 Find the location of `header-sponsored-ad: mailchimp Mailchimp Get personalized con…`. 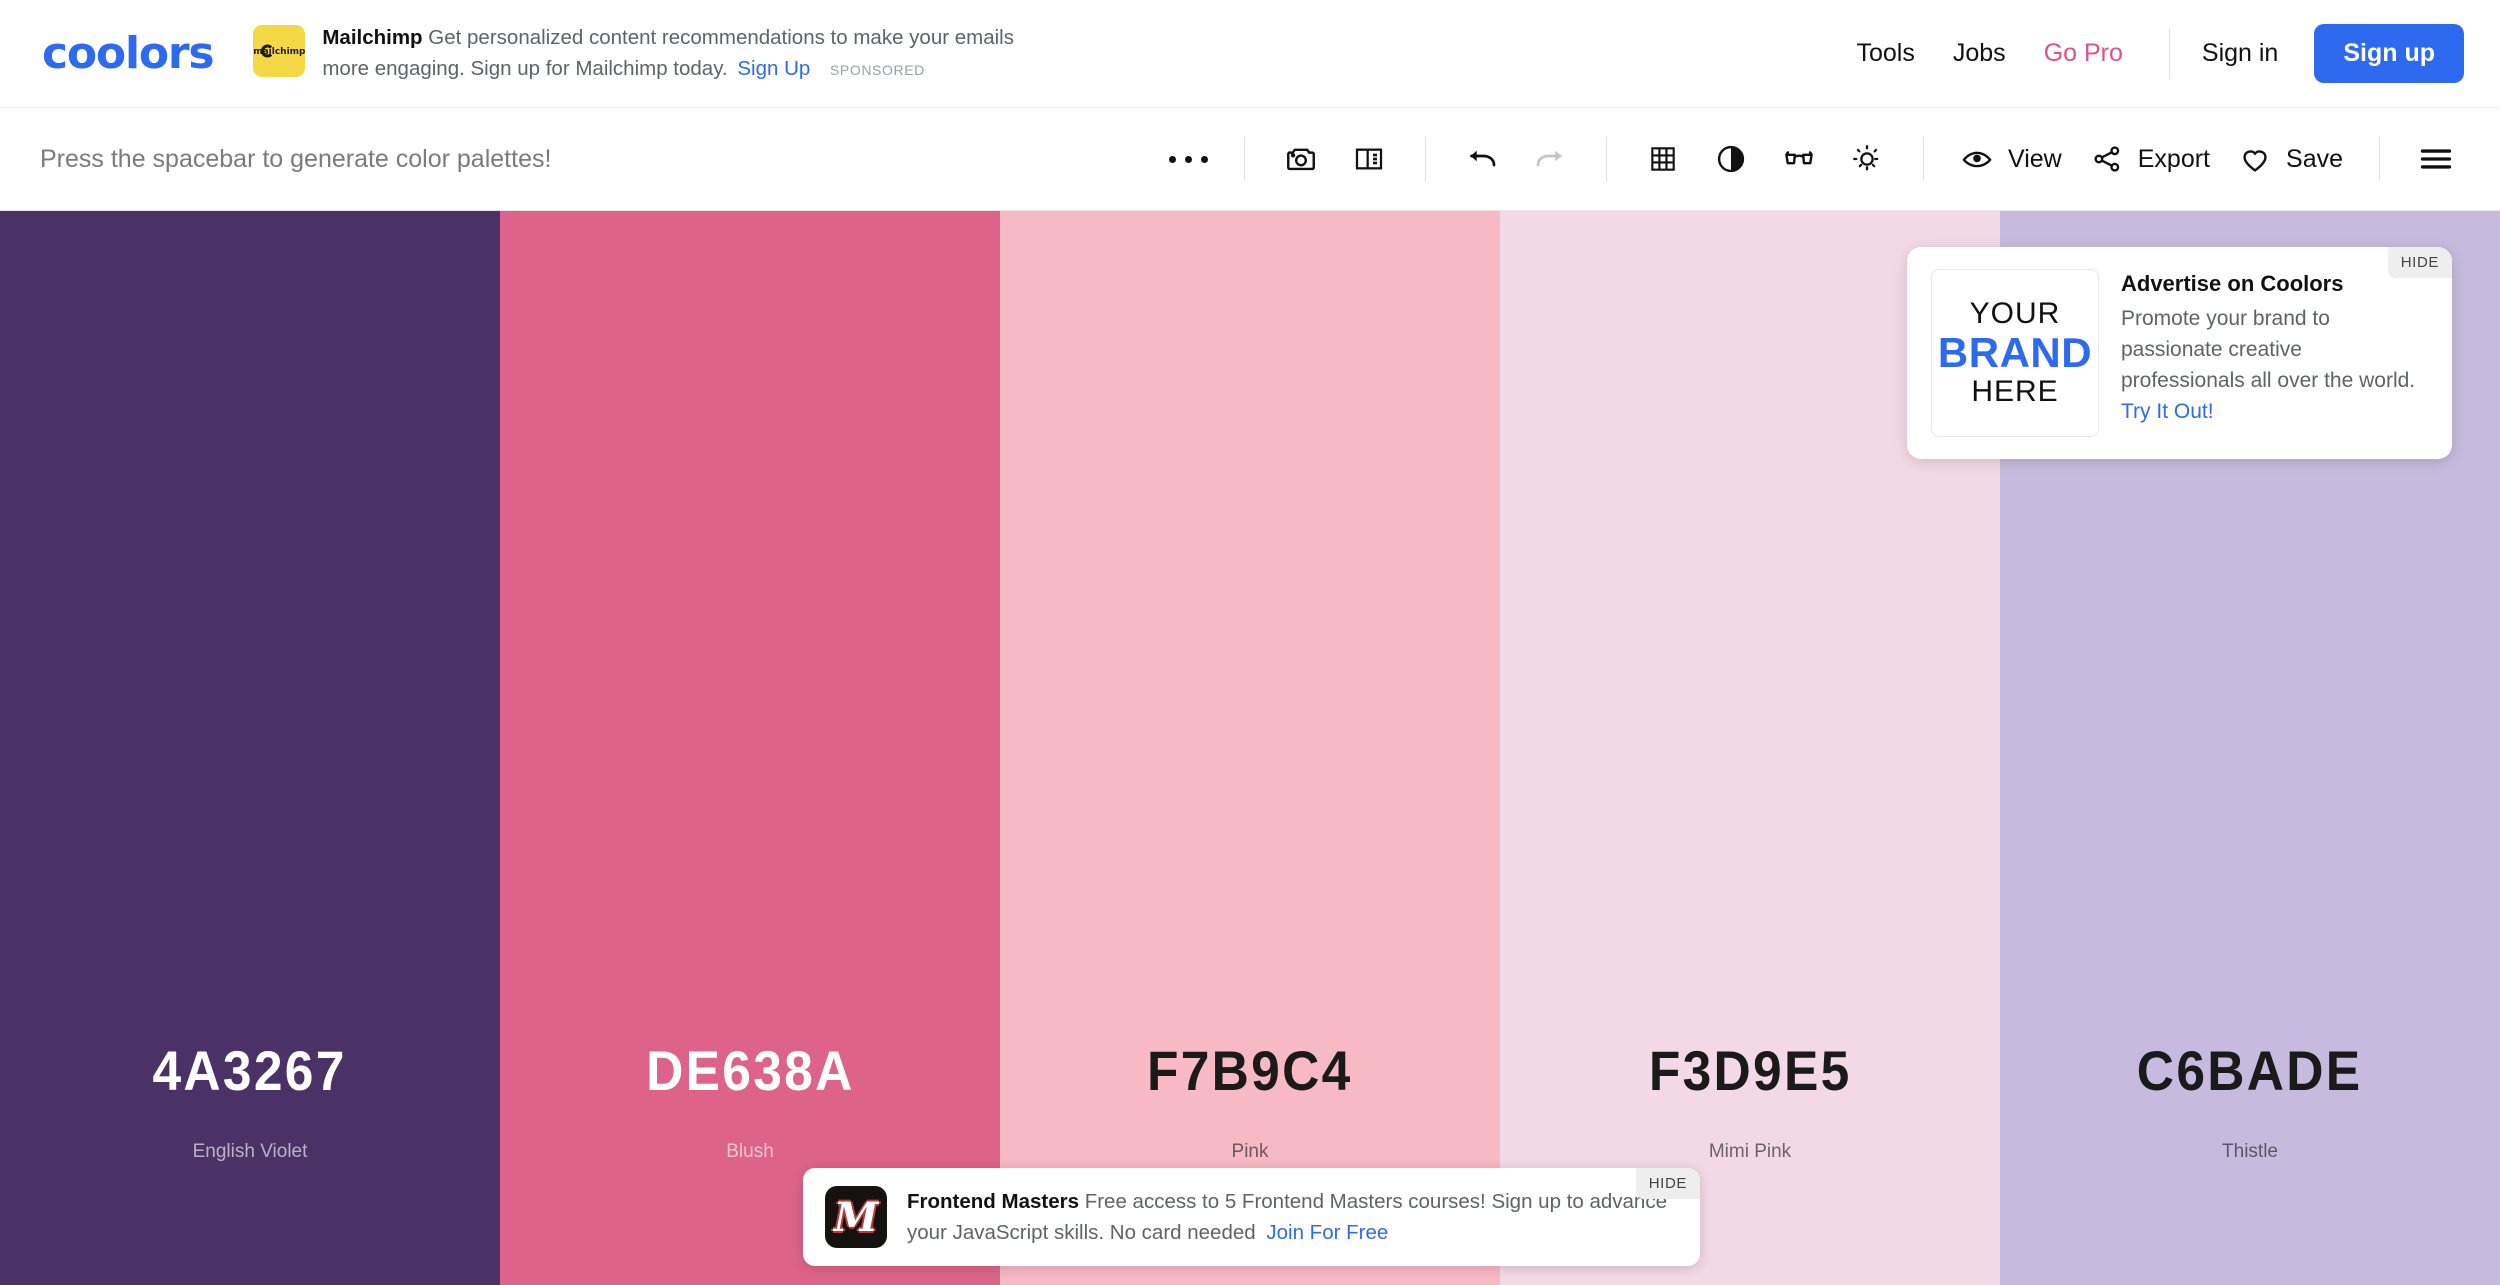

header-sponsored-ad: mailchimp Mailchimp Get personalized con… is located at coordinates (637, 54).